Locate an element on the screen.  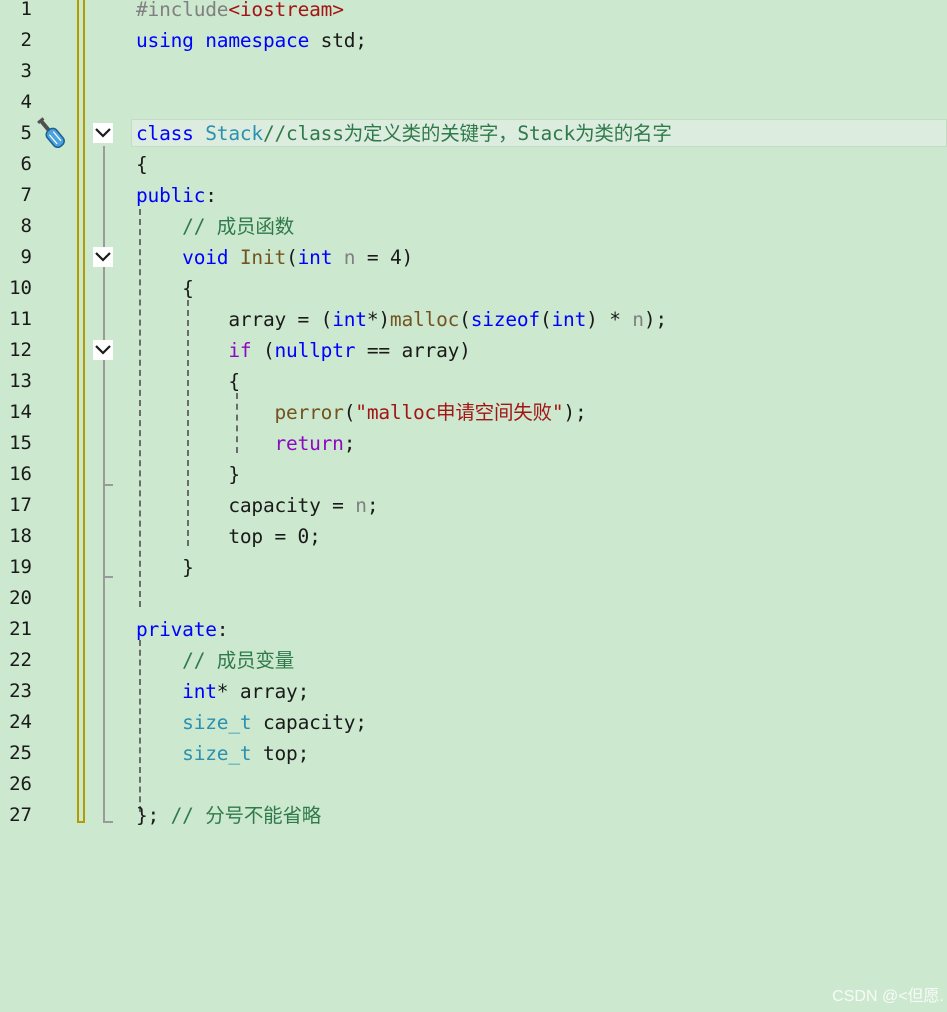
code-text: return; is located at coordinates (245, 443).